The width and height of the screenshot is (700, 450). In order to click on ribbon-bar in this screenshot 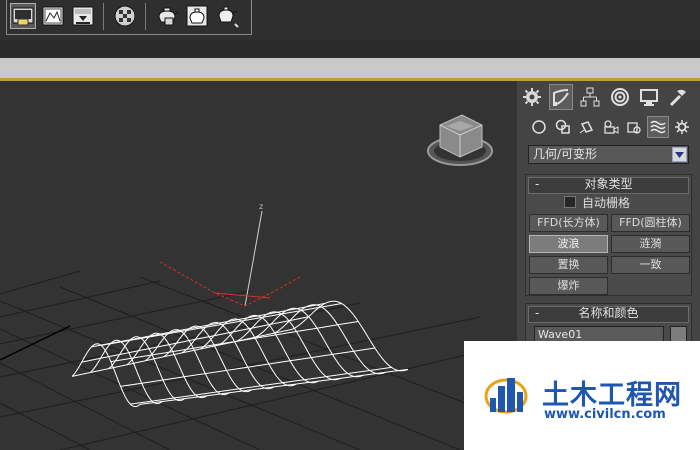, I will do `click(350, 69)`.